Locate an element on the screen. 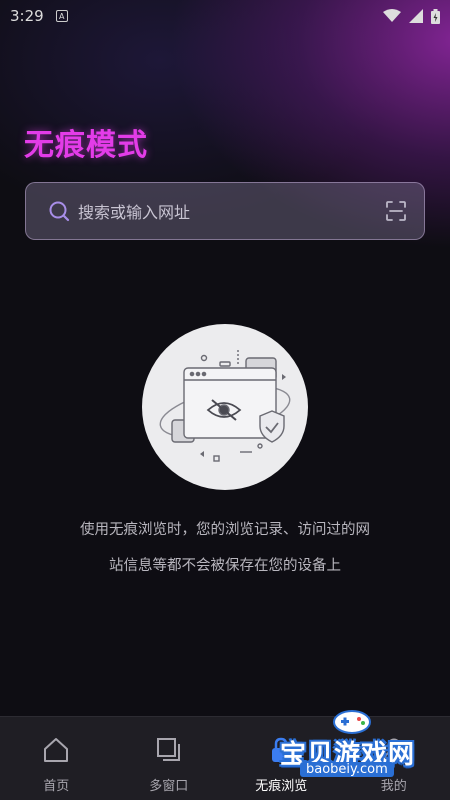 The image size is (450, 800). nav-label-home: 首页 is located at coordinates (56, 786).